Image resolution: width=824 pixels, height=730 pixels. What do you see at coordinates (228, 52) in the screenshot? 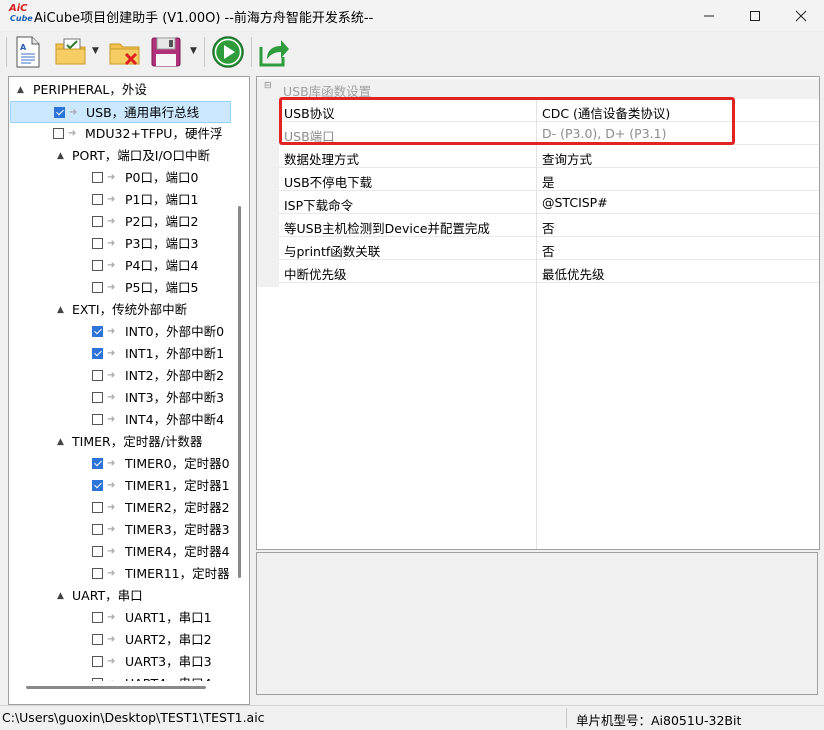
I see `run-button` at bounding box center [228, 52].